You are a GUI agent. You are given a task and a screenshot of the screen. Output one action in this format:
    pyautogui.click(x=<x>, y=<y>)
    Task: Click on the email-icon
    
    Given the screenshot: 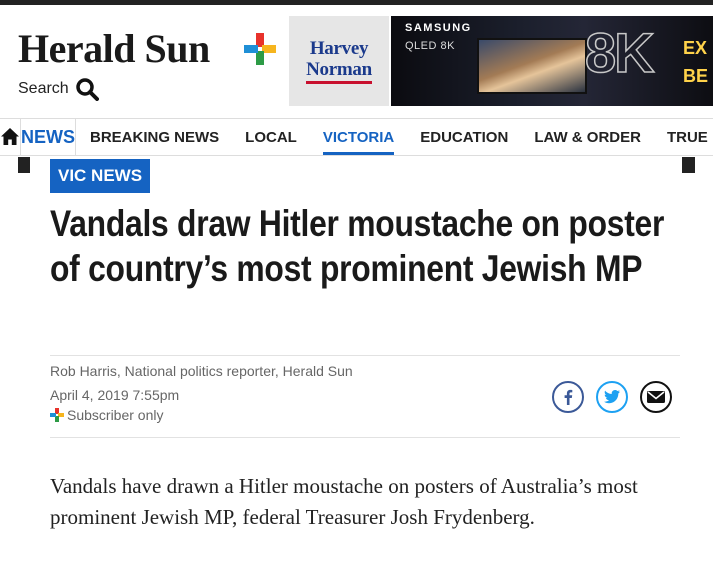 What is the action you would take?
    pyautogui.click(x=656, y=397)
    